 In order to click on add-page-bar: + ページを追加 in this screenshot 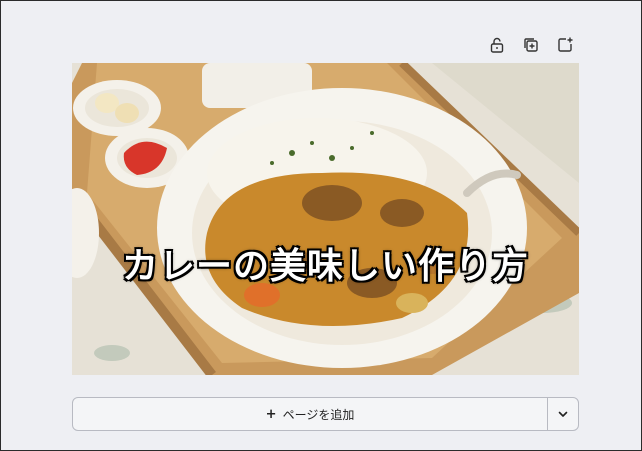, I will do `click(325, 414)`.